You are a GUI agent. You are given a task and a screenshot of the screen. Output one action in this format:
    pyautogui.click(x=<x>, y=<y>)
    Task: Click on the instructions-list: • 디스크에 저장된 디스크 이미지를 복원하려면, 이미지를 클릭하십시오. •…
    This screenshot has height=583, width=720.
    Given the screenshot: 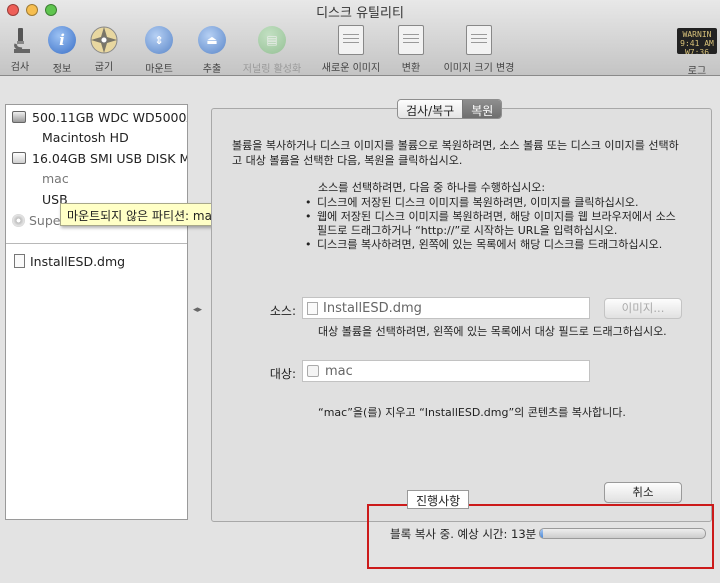 What is the action you would take?
    pyautogui.click(x=495, y=224)
    